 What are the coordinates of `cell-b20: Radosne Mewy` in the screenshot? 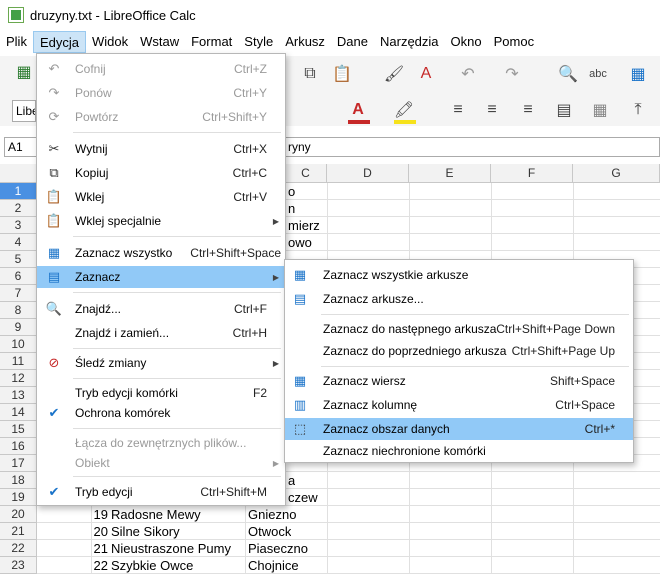 It's located at (156, 514).